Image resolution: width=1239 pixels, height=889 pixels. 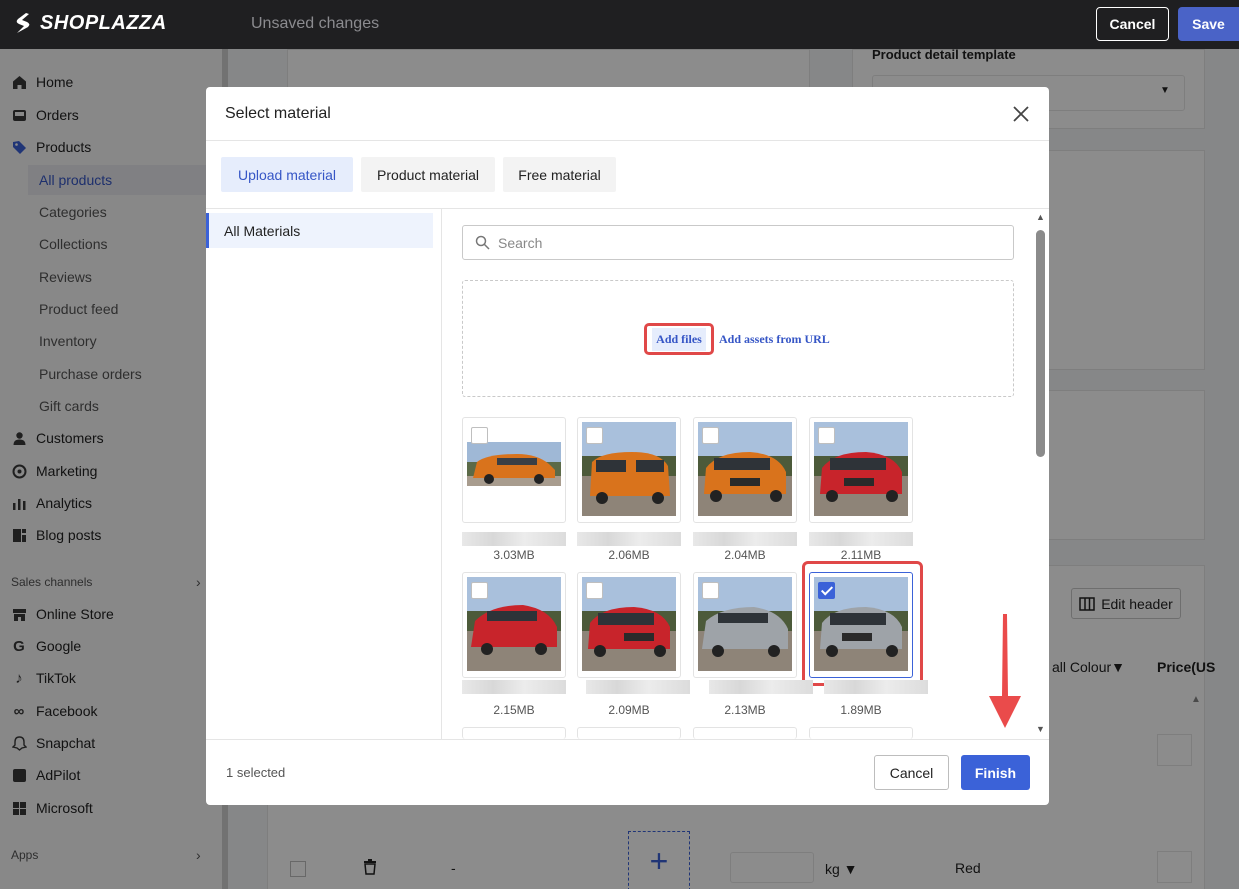 What do you see at coordinates (514, 710) in the screenshot?
I see `material-size: 2.15MB` at bounding box center [514, 710].